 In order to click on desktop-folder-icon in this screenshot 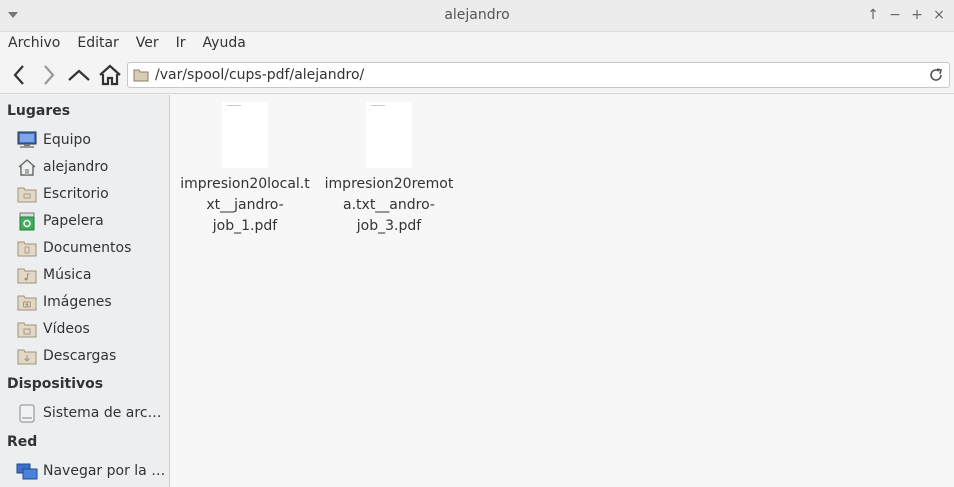, I will do `click(27, 194)`.